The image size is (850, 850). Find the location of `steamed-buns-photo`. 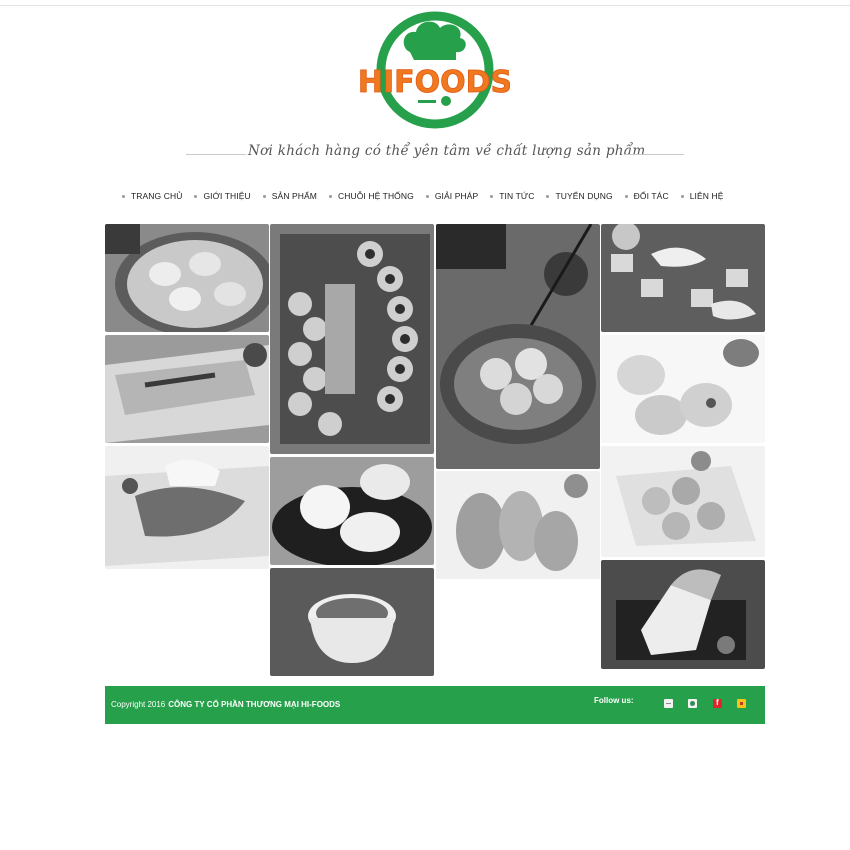

steamed-buns-photo is located at coordinates (352, 511).